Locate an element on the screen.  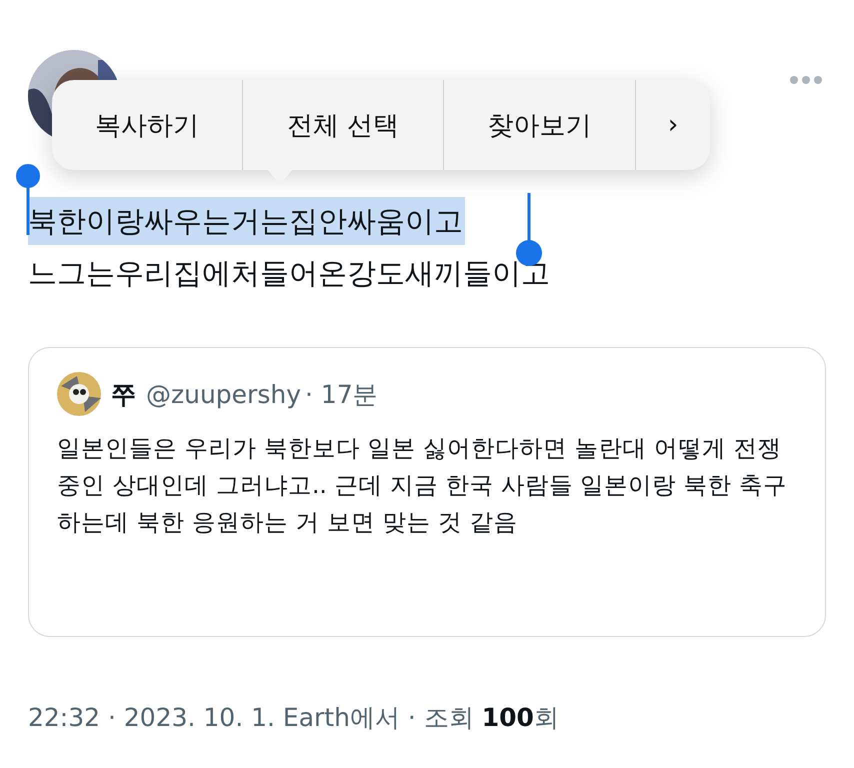
quoted-post-text: 일본인들은 우리가 북한보다 일본 싫어한다하면 놀란대 어떻게 전쟁 중인 상대인데 그러냐고.. 근데 지금 한국 사람들 일본이랑 북한 축구하는데 북한 응원하는 거 보면 맞는 것 같음 is located at coordinates (422, 485).